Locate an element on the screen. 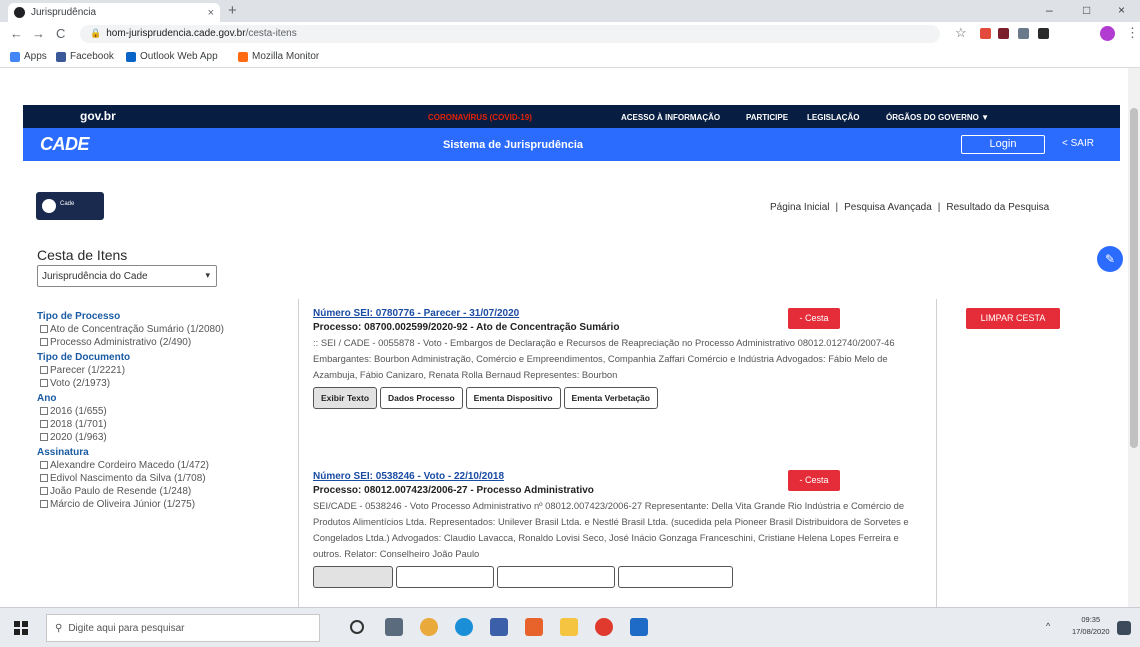  facet-item: Ato de Concentração Sumário (1/2080) is located at coordinates (154, 329).